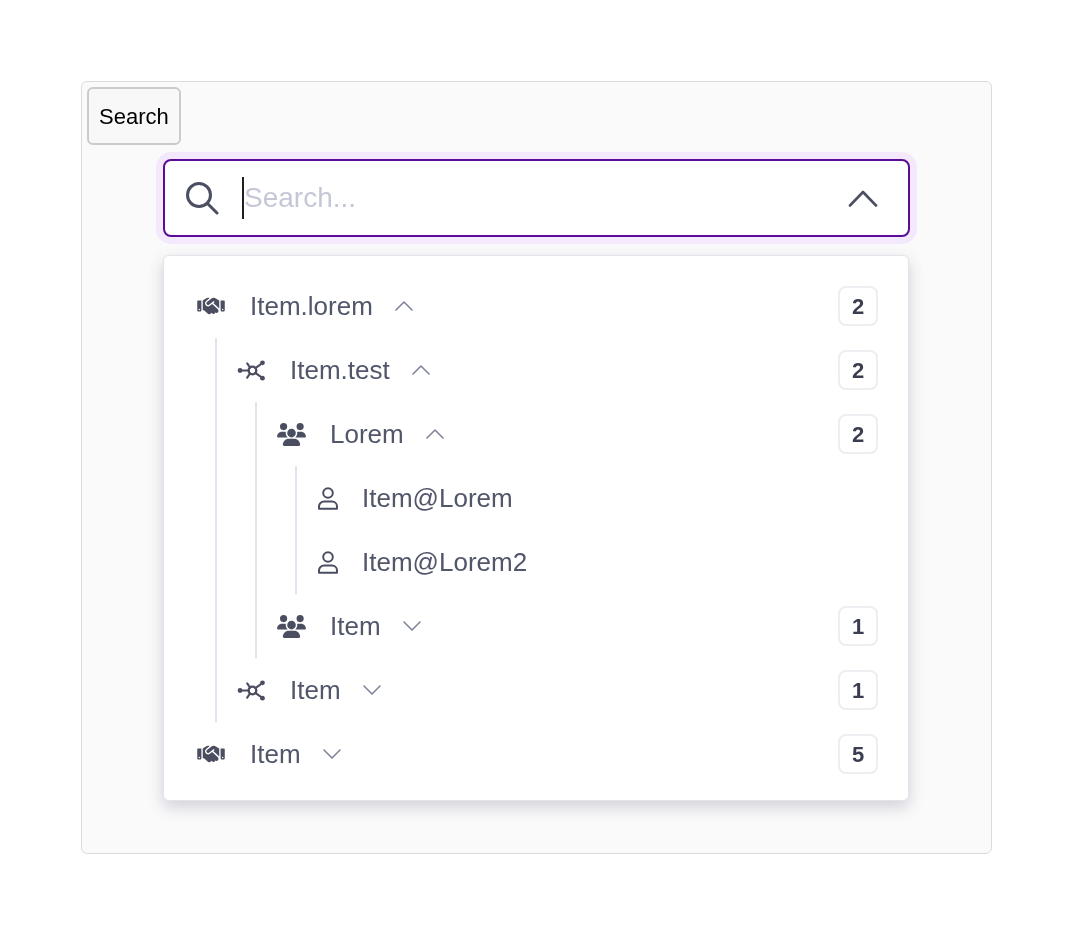  Describe the element at coordinates (311, 306) in the screenshot. I see `tree-item-label: Item.lorem` at that location.